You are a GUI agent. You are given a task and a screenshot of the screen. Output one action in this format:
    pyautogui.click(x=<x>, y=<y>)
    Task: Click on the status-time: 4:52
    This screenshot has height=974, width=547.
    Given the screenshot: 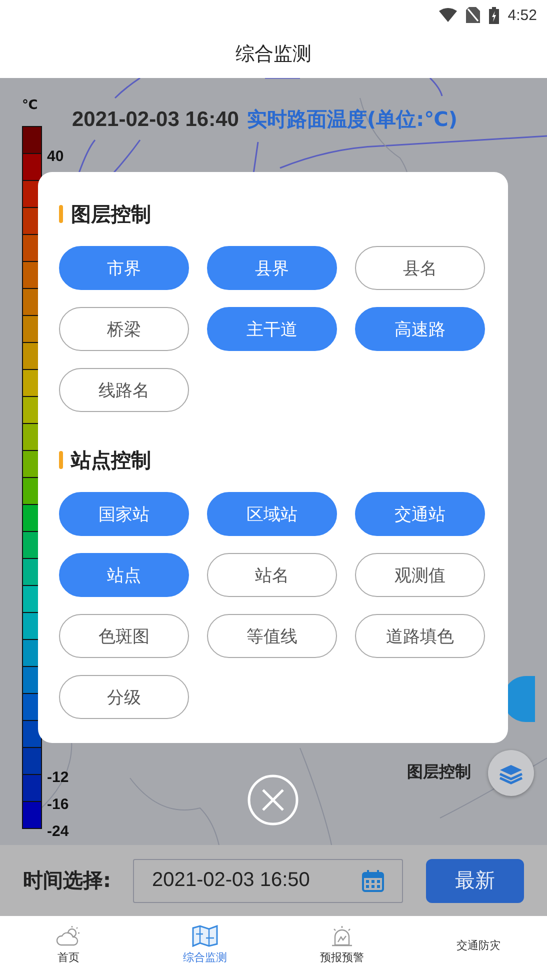 What is the action you would take?
    pyautogui.click(x=522, y=15)
    